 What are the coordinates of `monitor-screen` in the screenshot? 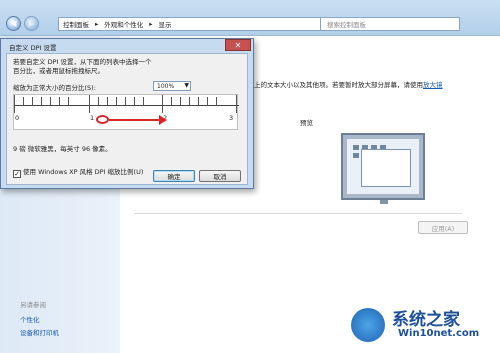 It's located at (383, 166).